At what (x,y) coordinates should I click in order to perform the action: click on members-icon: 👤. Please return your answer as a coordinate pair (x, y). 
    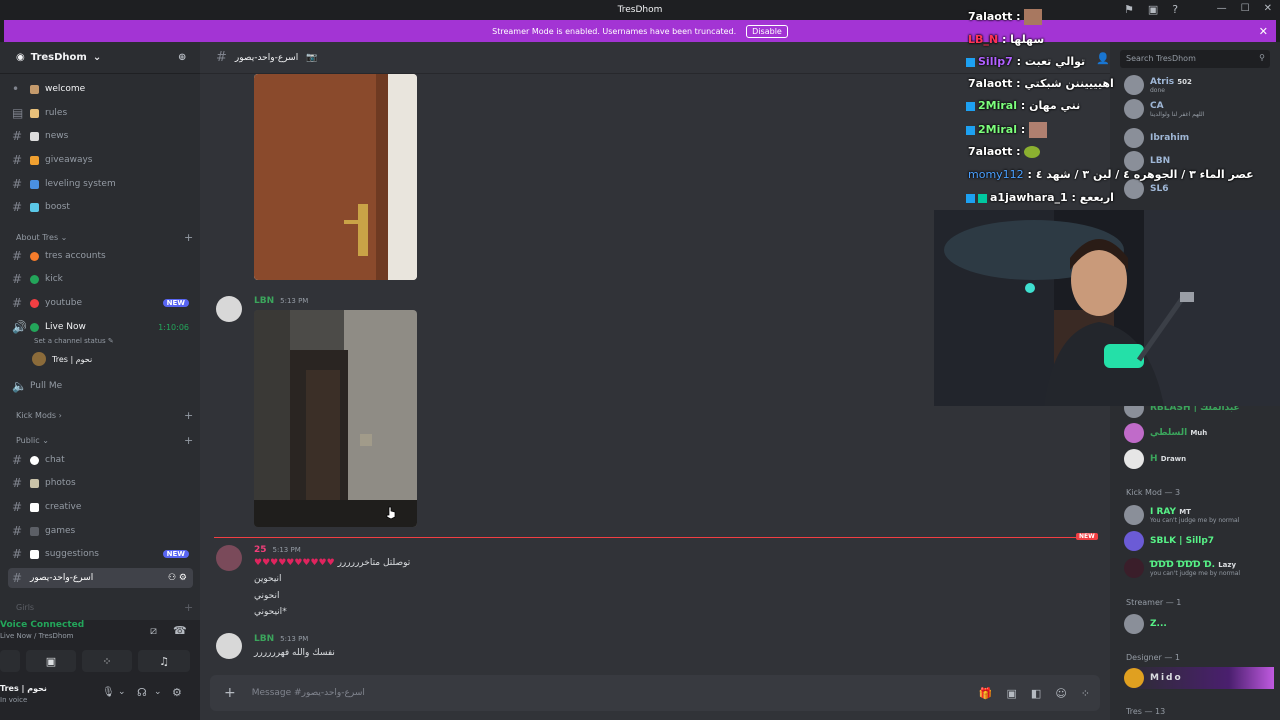
    Looking at the image, I should click on (1103, 58).